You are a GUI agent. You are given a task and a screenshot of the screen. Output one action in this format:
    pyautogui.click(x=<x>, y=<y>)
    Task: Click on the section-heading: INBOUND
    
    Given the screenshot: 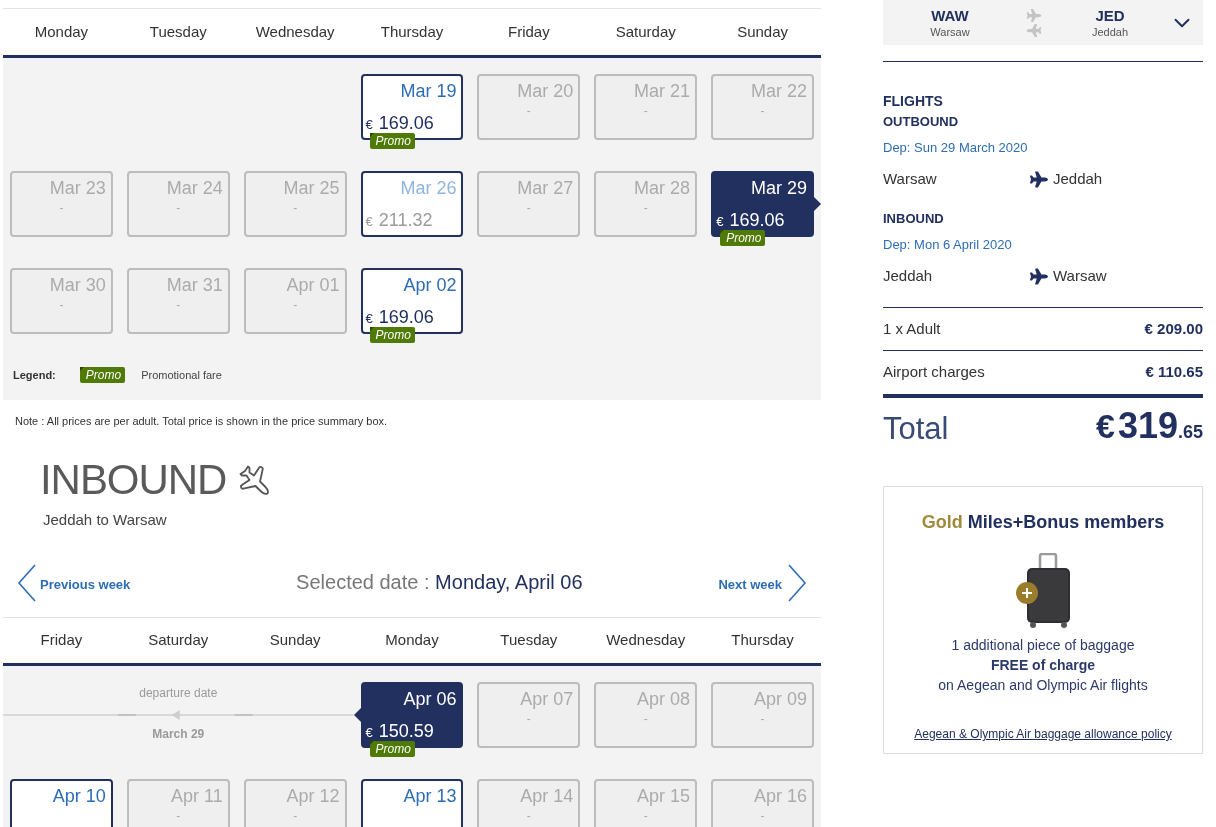 What is the action you would take?
    pyautogui.click(x=133, y=480)
    